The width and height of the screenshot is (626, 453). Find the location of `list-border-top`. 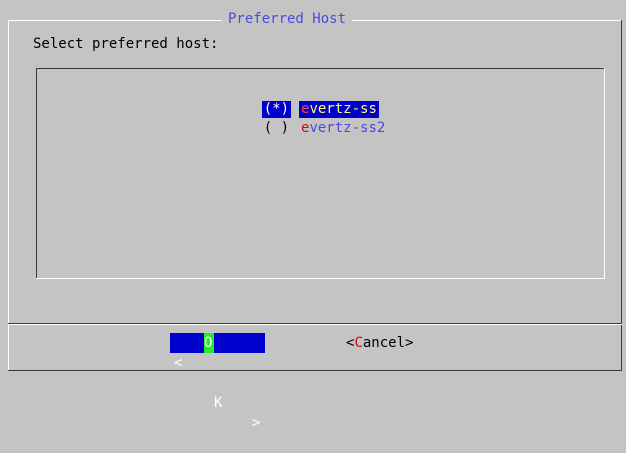

list-border-top is located at coordinates (320, 68).